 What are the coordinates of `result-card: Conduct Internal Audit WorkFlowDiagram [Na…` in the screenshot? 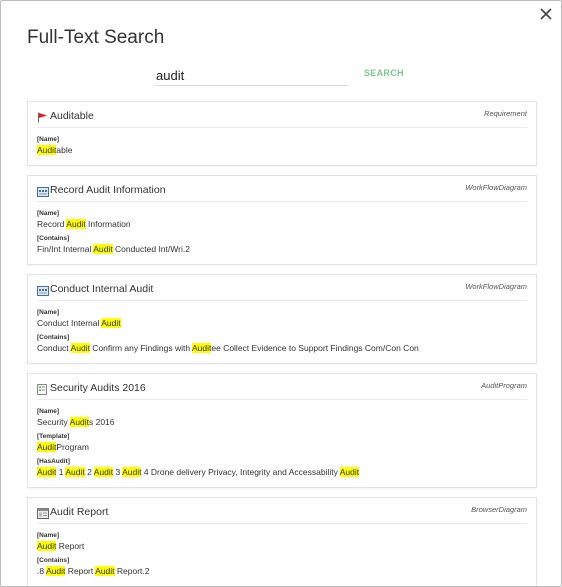 It's located at (282, 319).